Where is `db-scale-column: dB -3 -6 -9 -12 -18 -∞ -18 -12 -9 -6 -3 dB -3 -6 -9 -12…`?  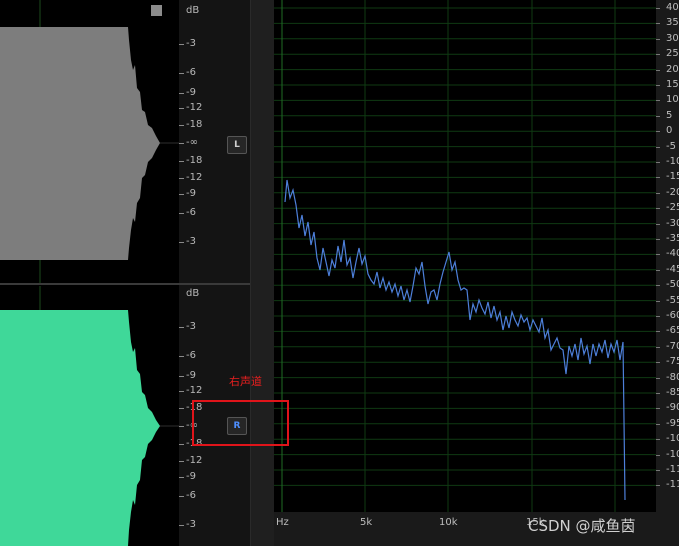 db-scale-column: dB -3 -6 -9 -12 -18 -∞ -18 -12 -9 -6 -3 dB -3 -6 -9 -12… is located at coordinates (214, 273).